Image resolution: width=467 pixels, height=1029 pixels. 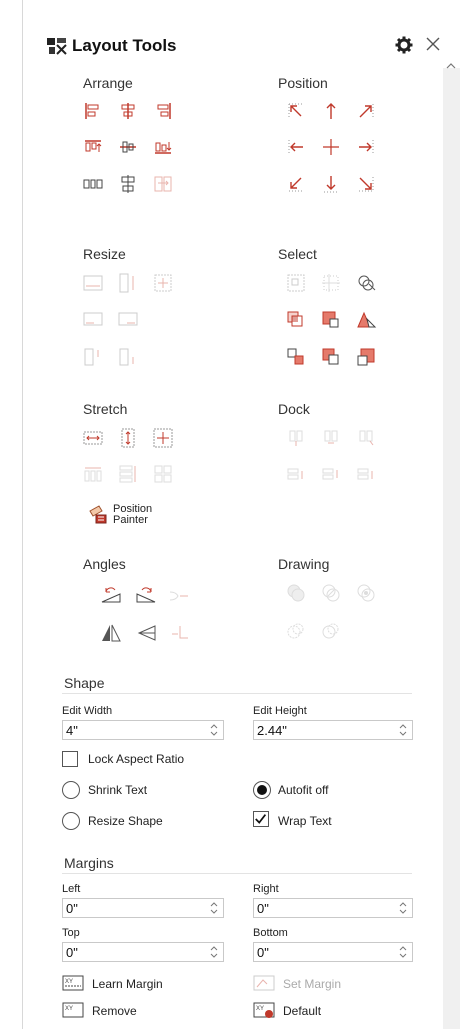 I want to click on remove-button: Remove, so click(x=114, y=1011).